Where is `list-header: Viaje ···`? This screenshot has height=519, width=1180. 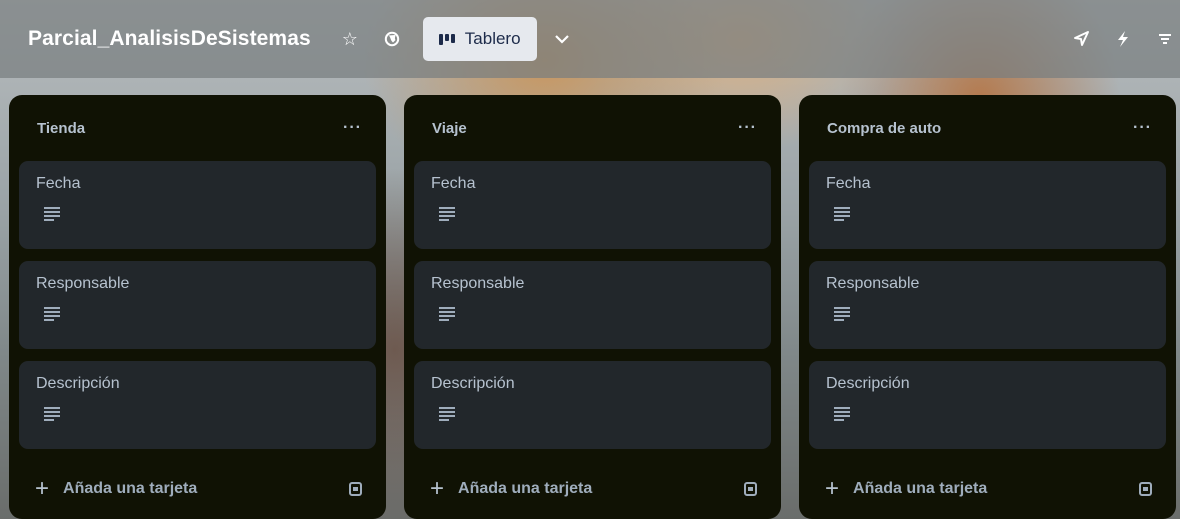 list-header: Viaje ··· is located at coordinates (592, 128).